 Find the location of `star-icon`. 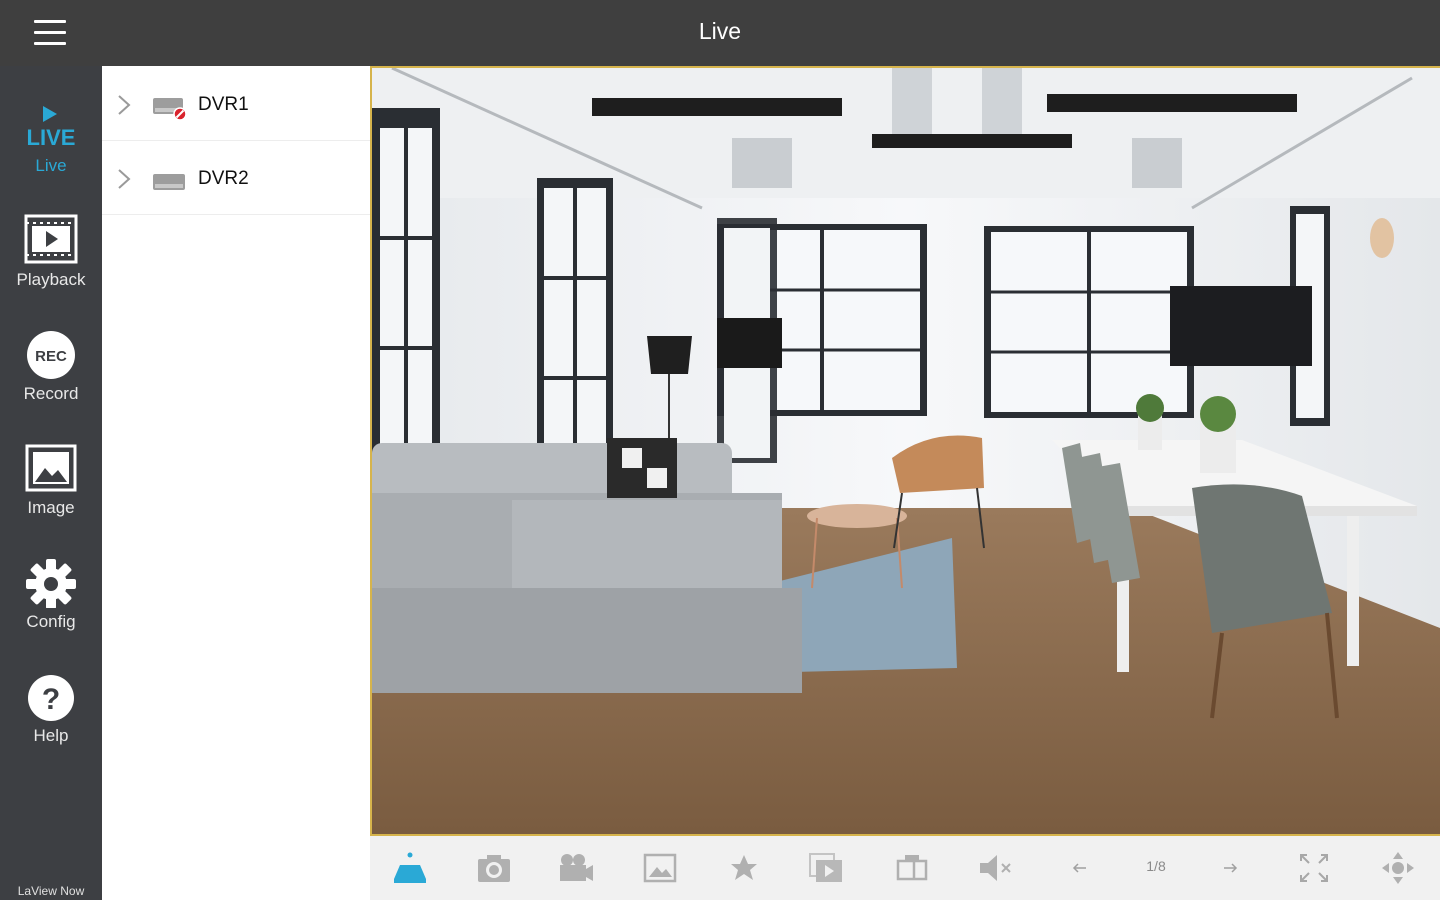

star-icon is located at coordinates (744, 867).